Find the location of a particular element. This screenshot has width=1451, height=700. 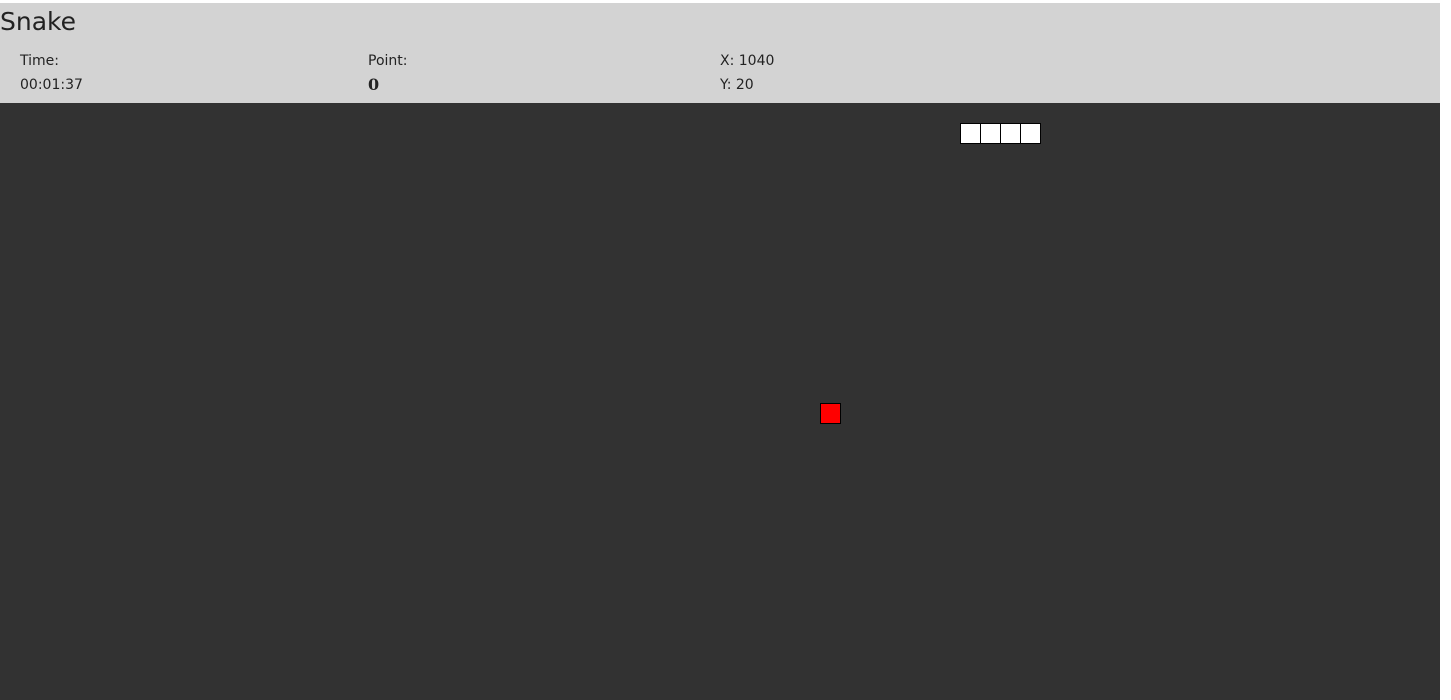

point-label: Point: is located at coordinates (388, 61).